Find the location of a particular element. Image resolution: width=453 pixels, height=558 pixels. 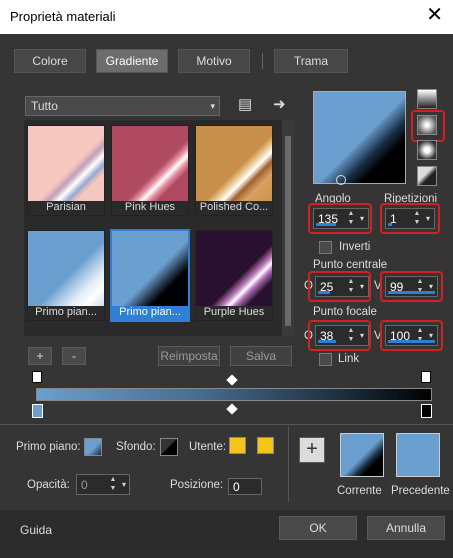

linear-style-icon is located at coordinates (427, 99).